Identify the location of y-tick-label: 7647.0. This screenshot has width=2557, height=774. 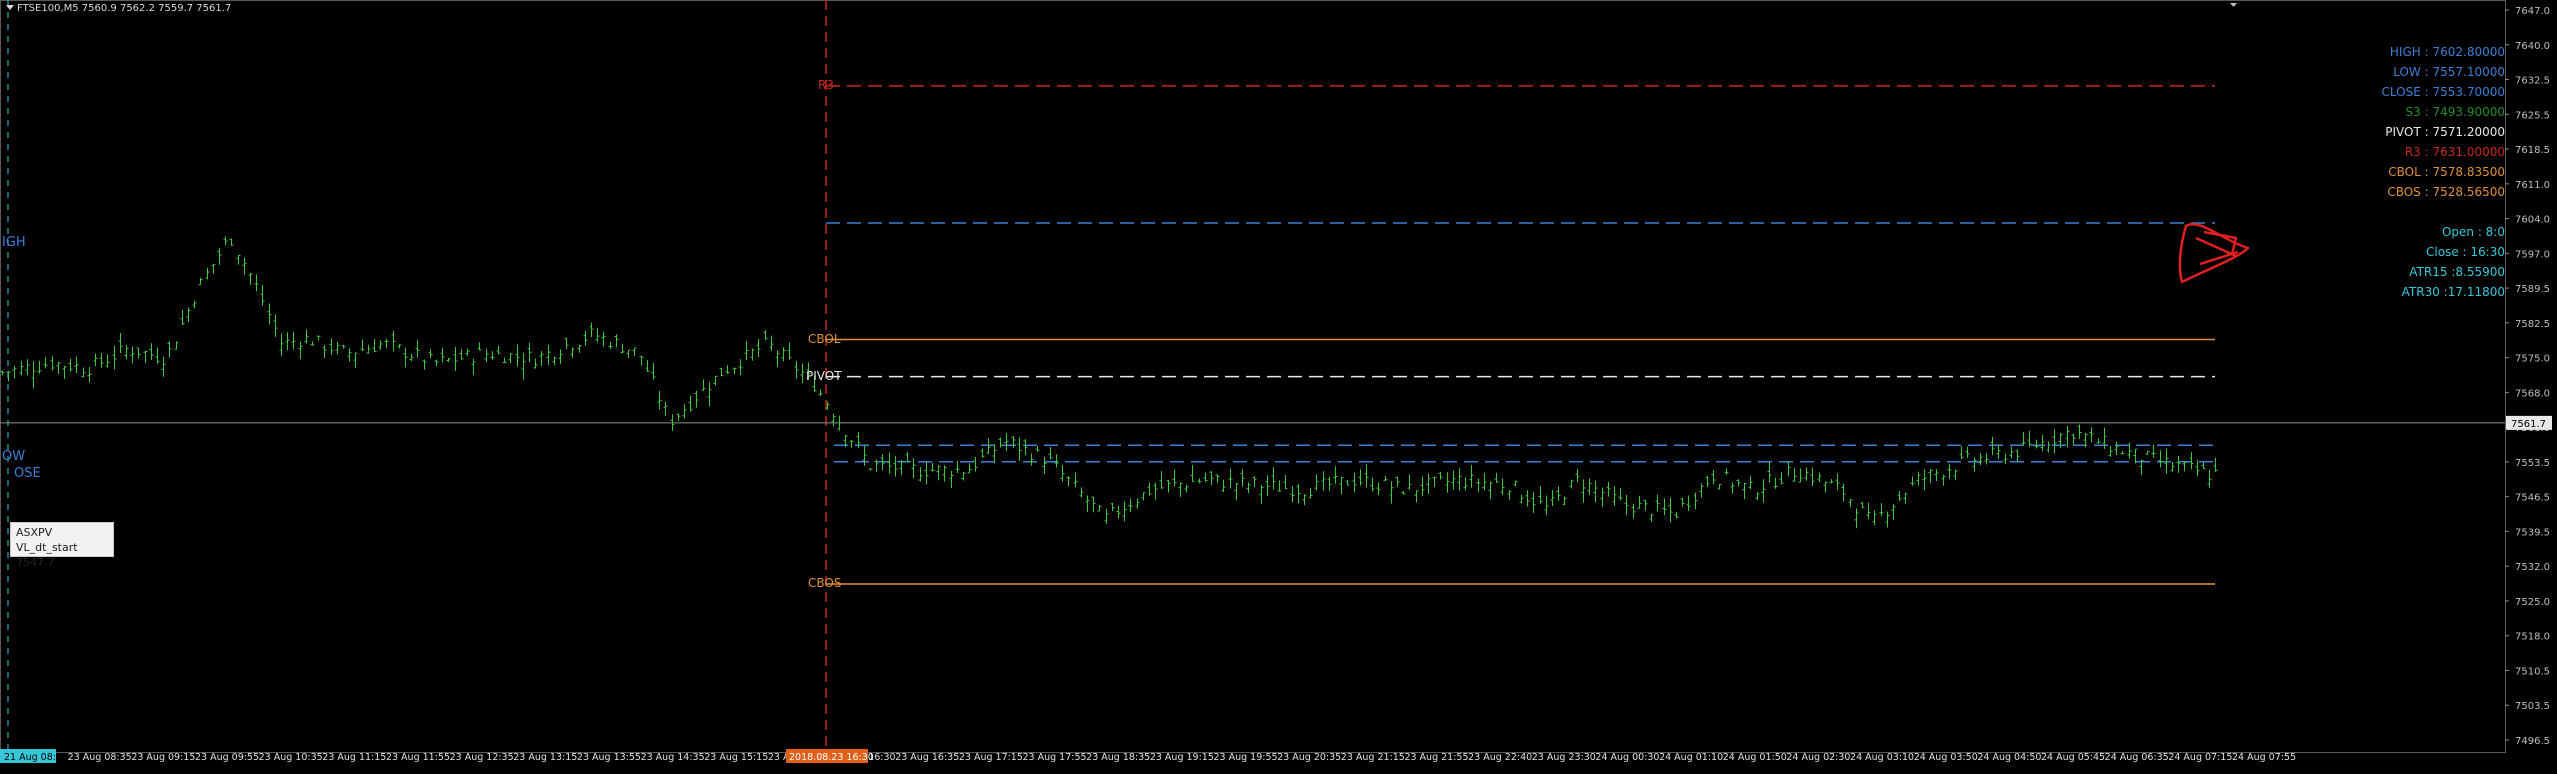
(2532, 11).